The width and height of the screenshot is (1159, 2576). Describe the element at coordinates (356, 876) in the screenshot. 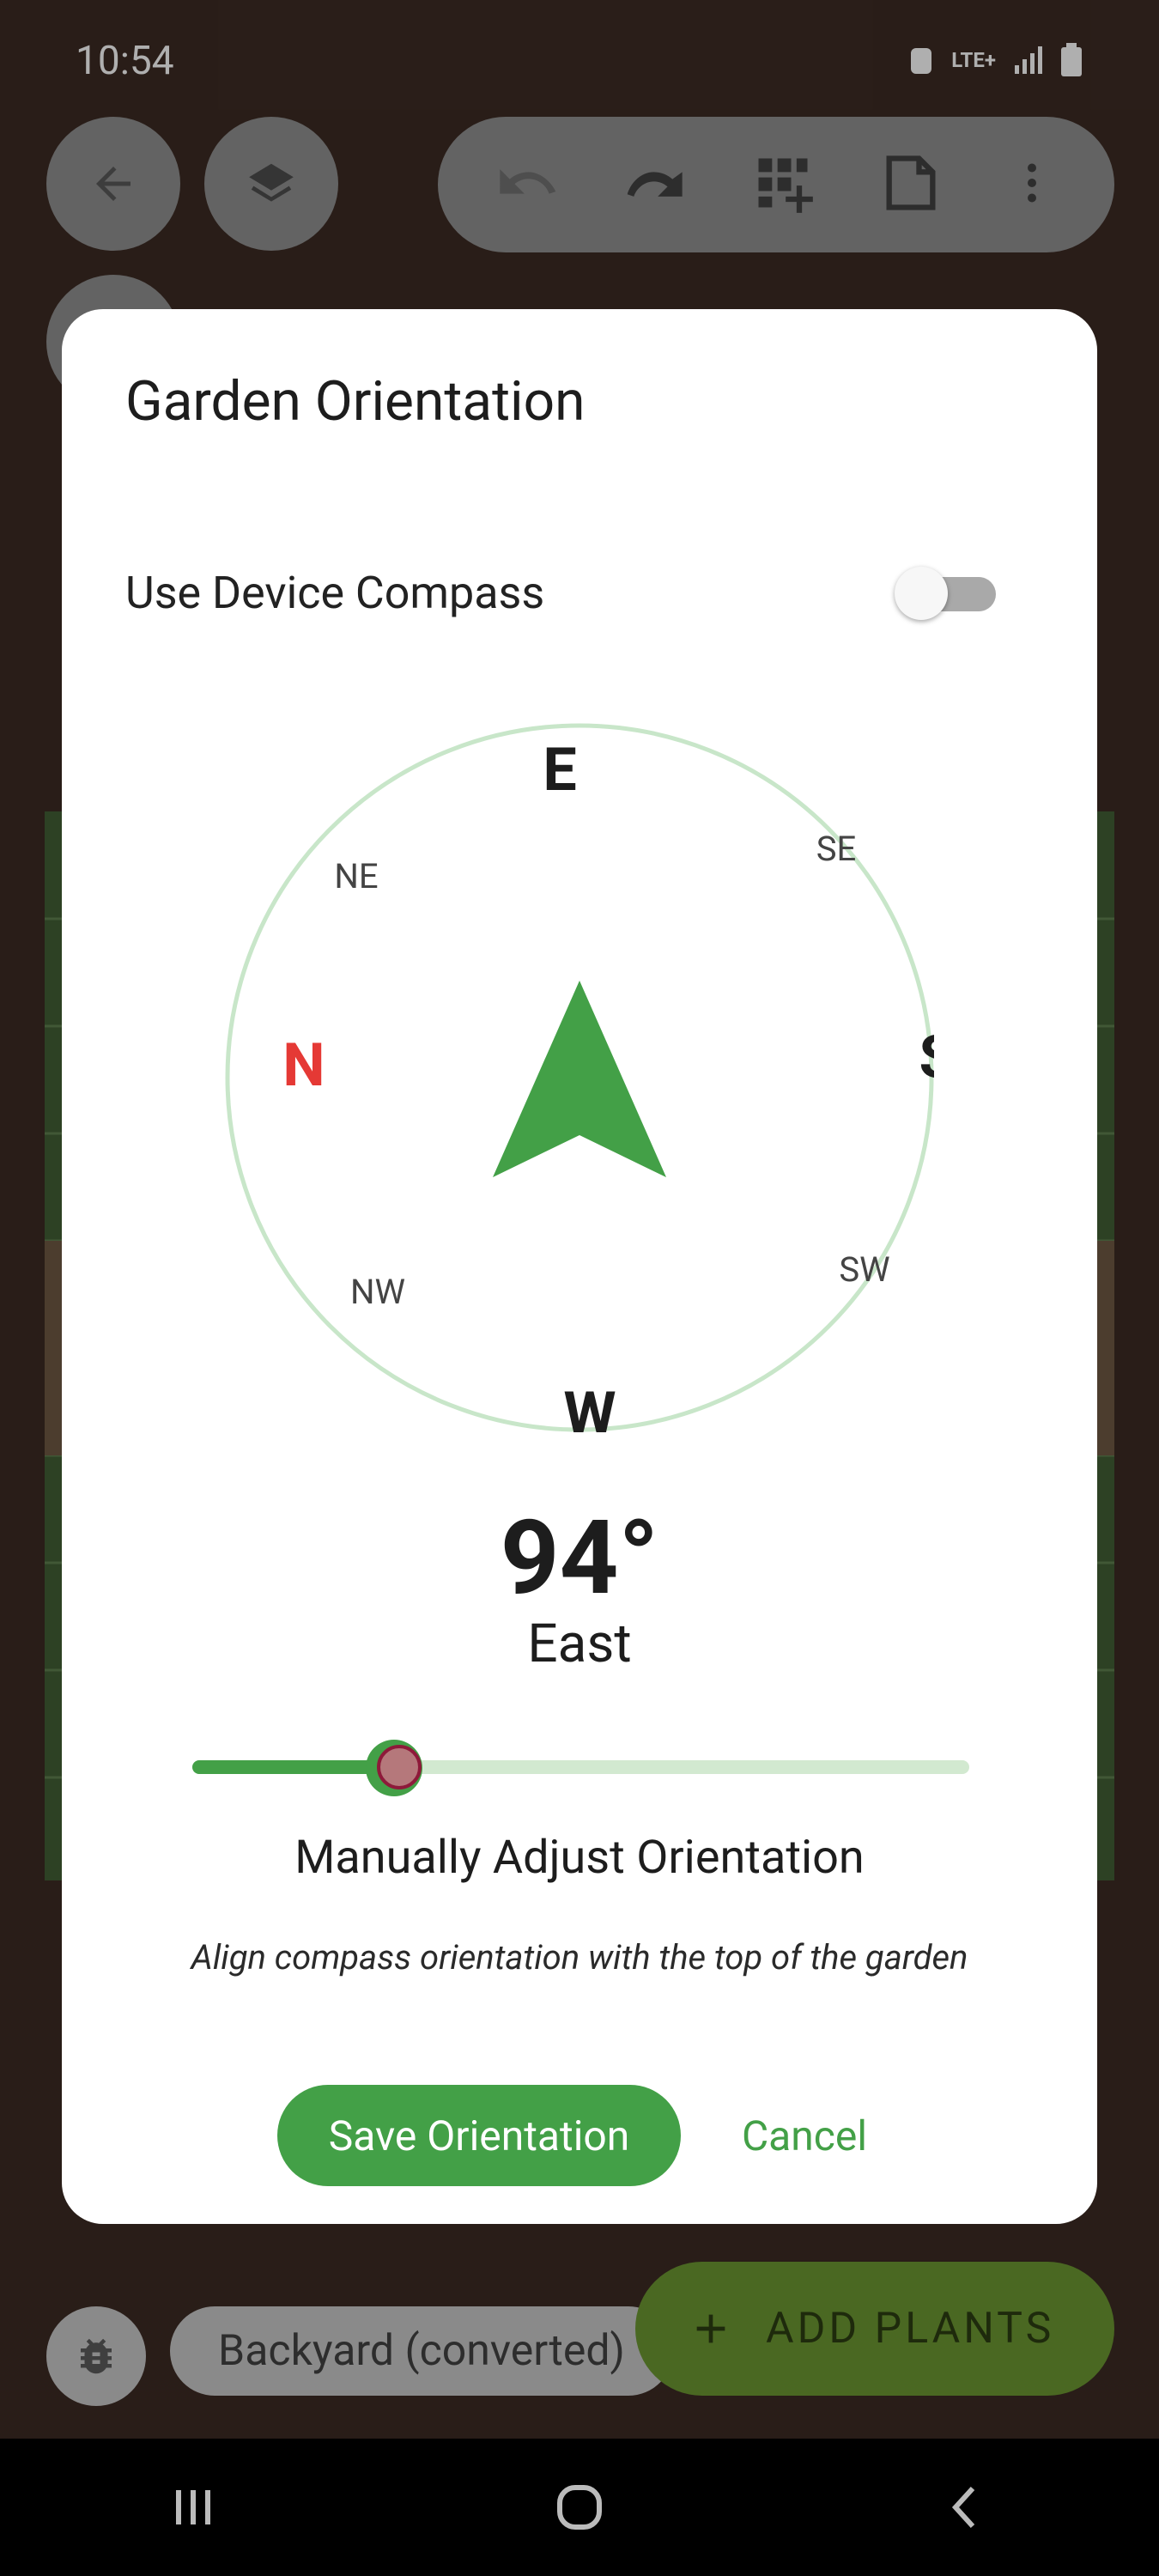

I see `compass-label-top-left: NE` at that location.